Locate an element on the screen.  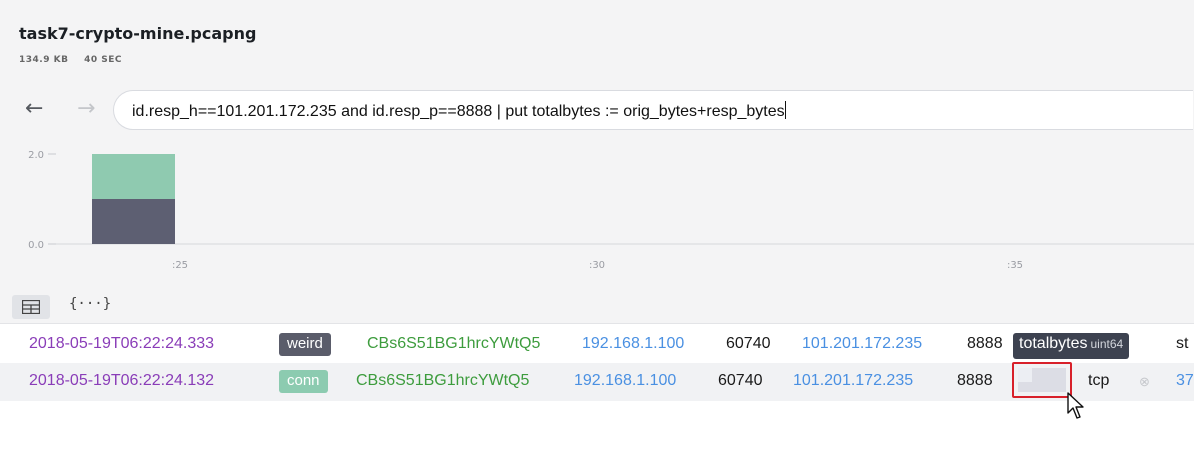
trailing-cell: 37 is located at coordinates (1185, 381).